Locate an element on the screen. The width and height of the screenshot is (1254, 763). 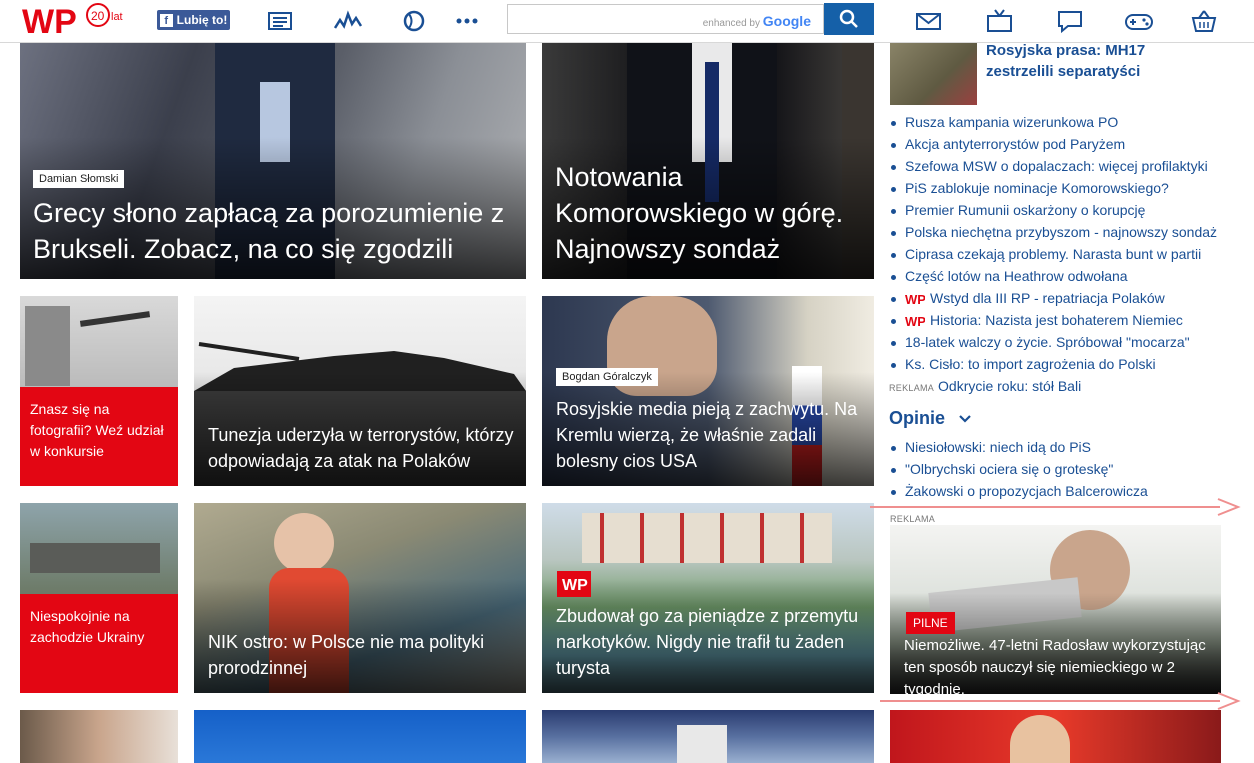
top-story-thumbnail is located at coordinates (933, 73).